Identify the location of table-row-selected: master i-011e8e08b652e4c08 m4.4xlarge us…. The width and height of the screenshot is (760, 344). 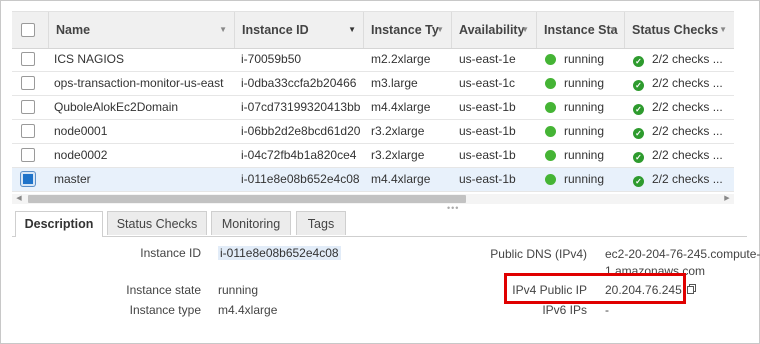
(373, 180).